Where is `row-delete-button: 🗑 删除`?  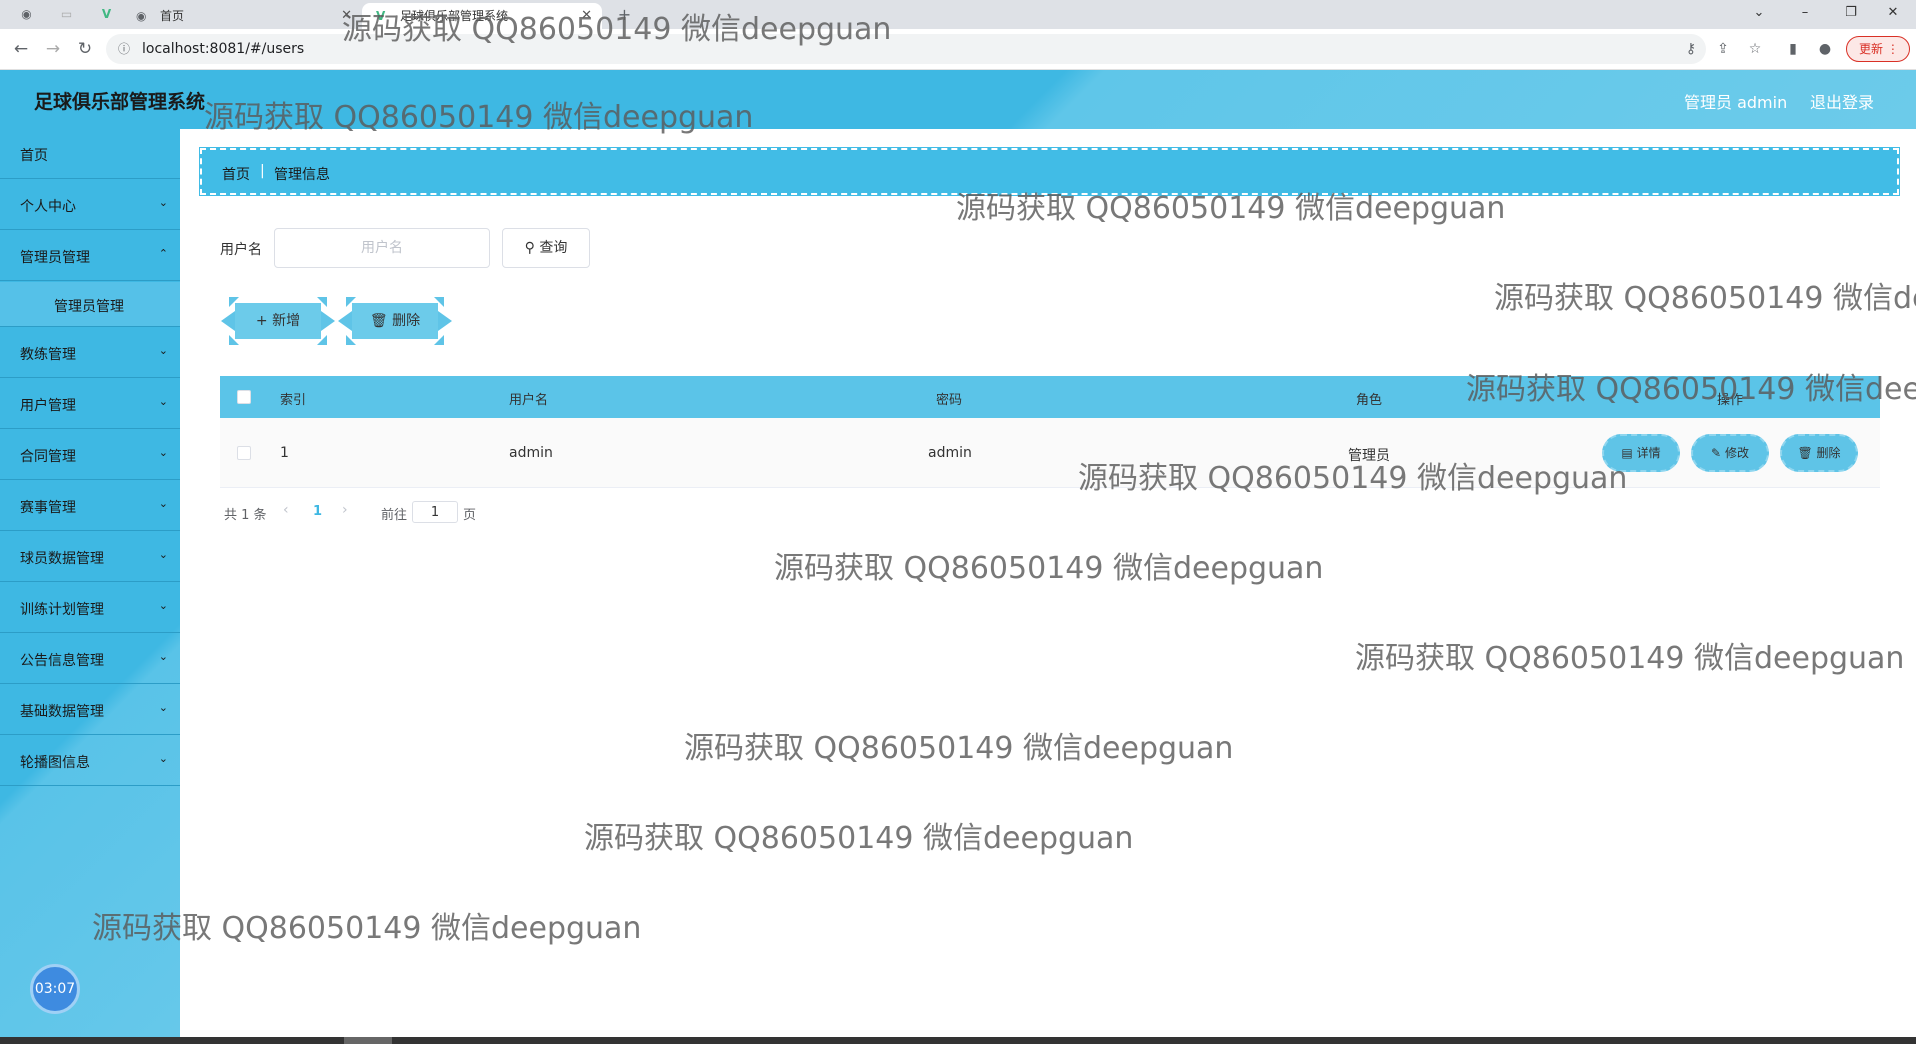
row-delete-button: 🗑 删除 is located at coordinates (1819, 453).